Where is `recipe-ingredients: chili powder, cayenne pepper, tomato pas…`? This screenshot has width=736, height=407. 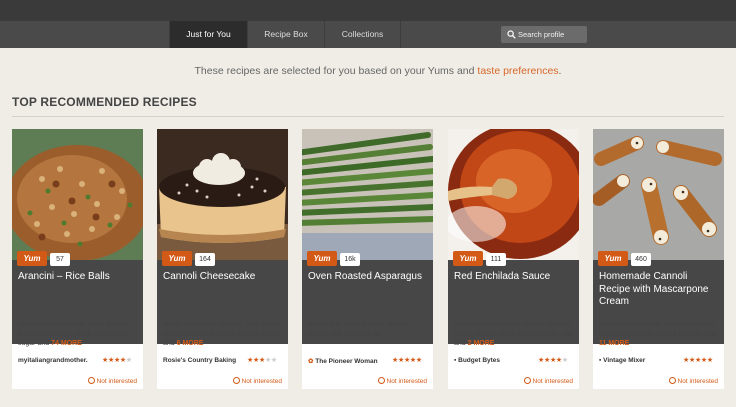
recipe-ingredients: chili powder, cayenne pepper, tomato pas… is located at coordinates (515, 334).